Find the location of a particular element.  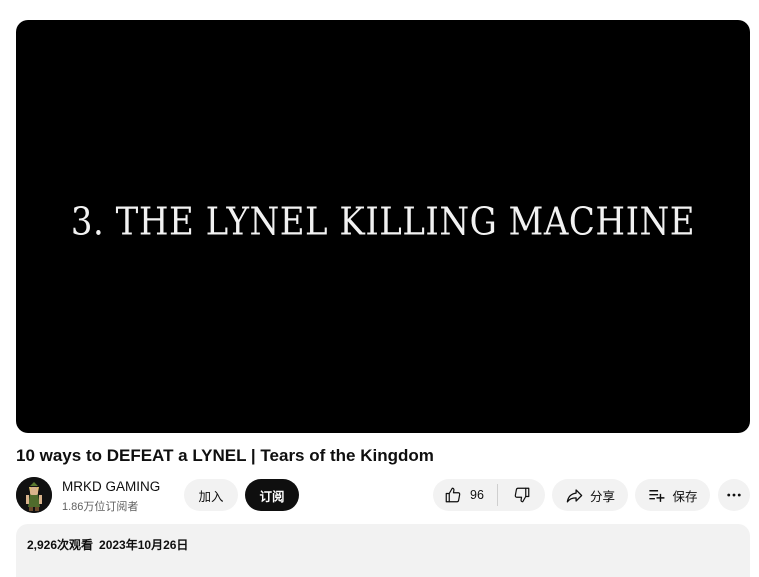

thumbs-down-icon is located at coordinates (521, 495).